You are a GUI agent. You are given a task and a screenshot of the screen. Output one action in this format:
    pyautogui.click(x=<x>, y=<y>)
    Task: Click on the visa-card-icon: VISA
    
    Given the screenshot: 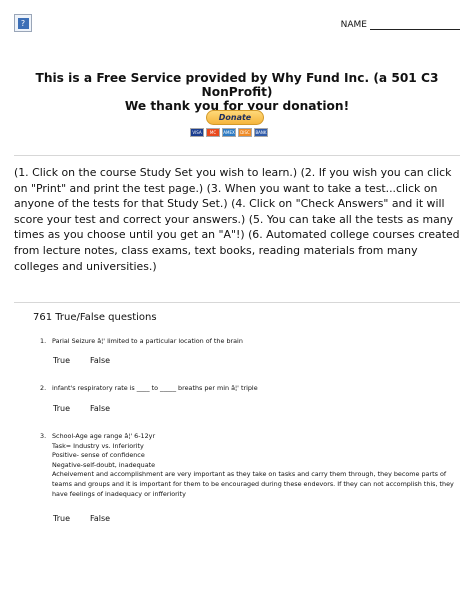 What is the action you would take?
    pyautogui.click(x=197, y=132)
    